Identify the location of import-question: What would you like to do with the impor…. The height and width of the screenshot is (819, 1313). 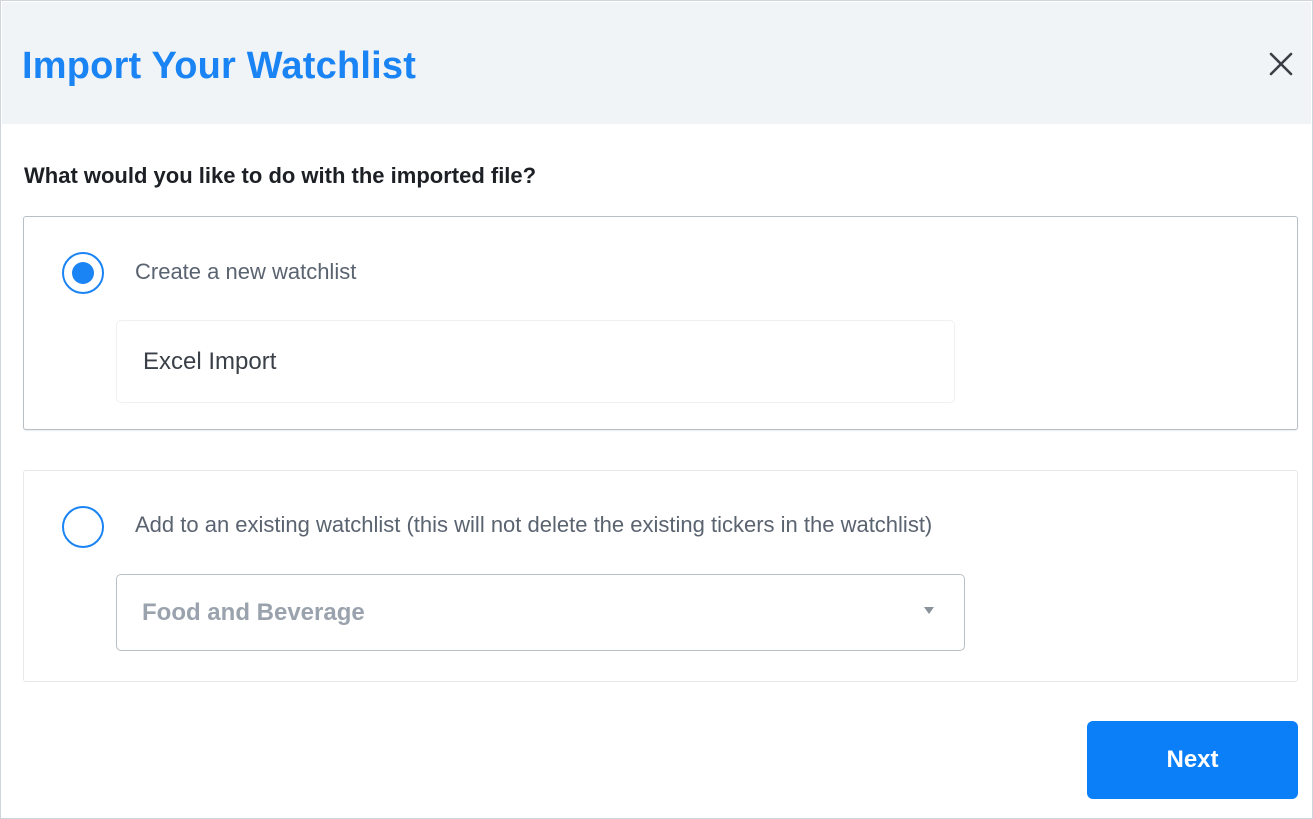
(280, 175).